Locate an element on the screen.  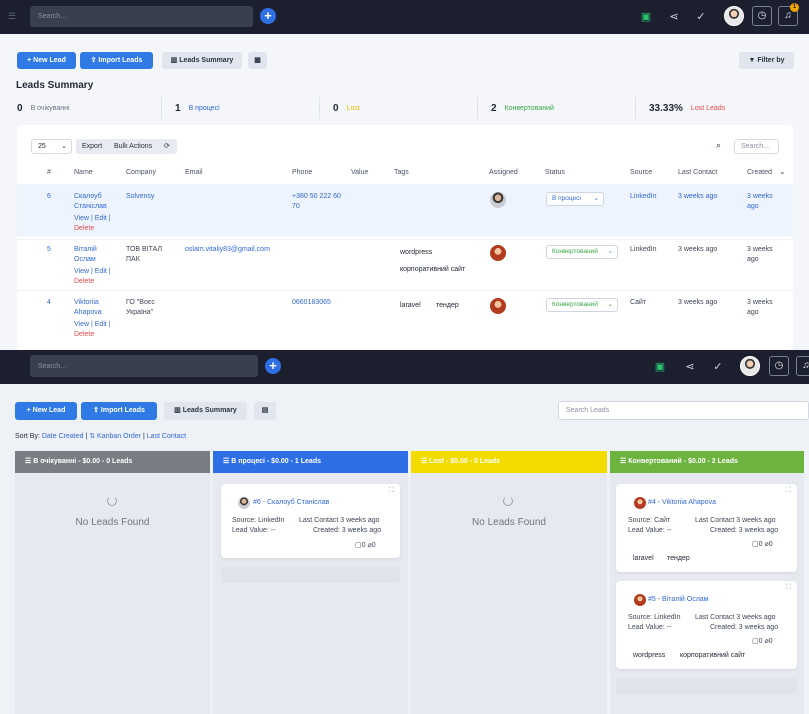
column-header: Email is located at coordinates (194, 172).